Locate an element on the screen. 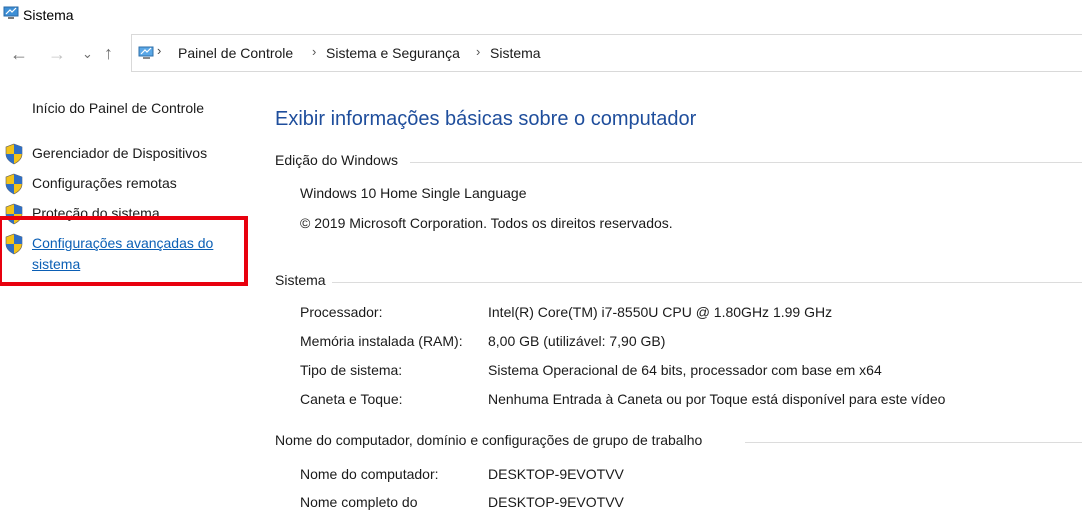 This screenshot has height=510, width=1082. title-bar: Sistema is located at coordinates (541, 16).